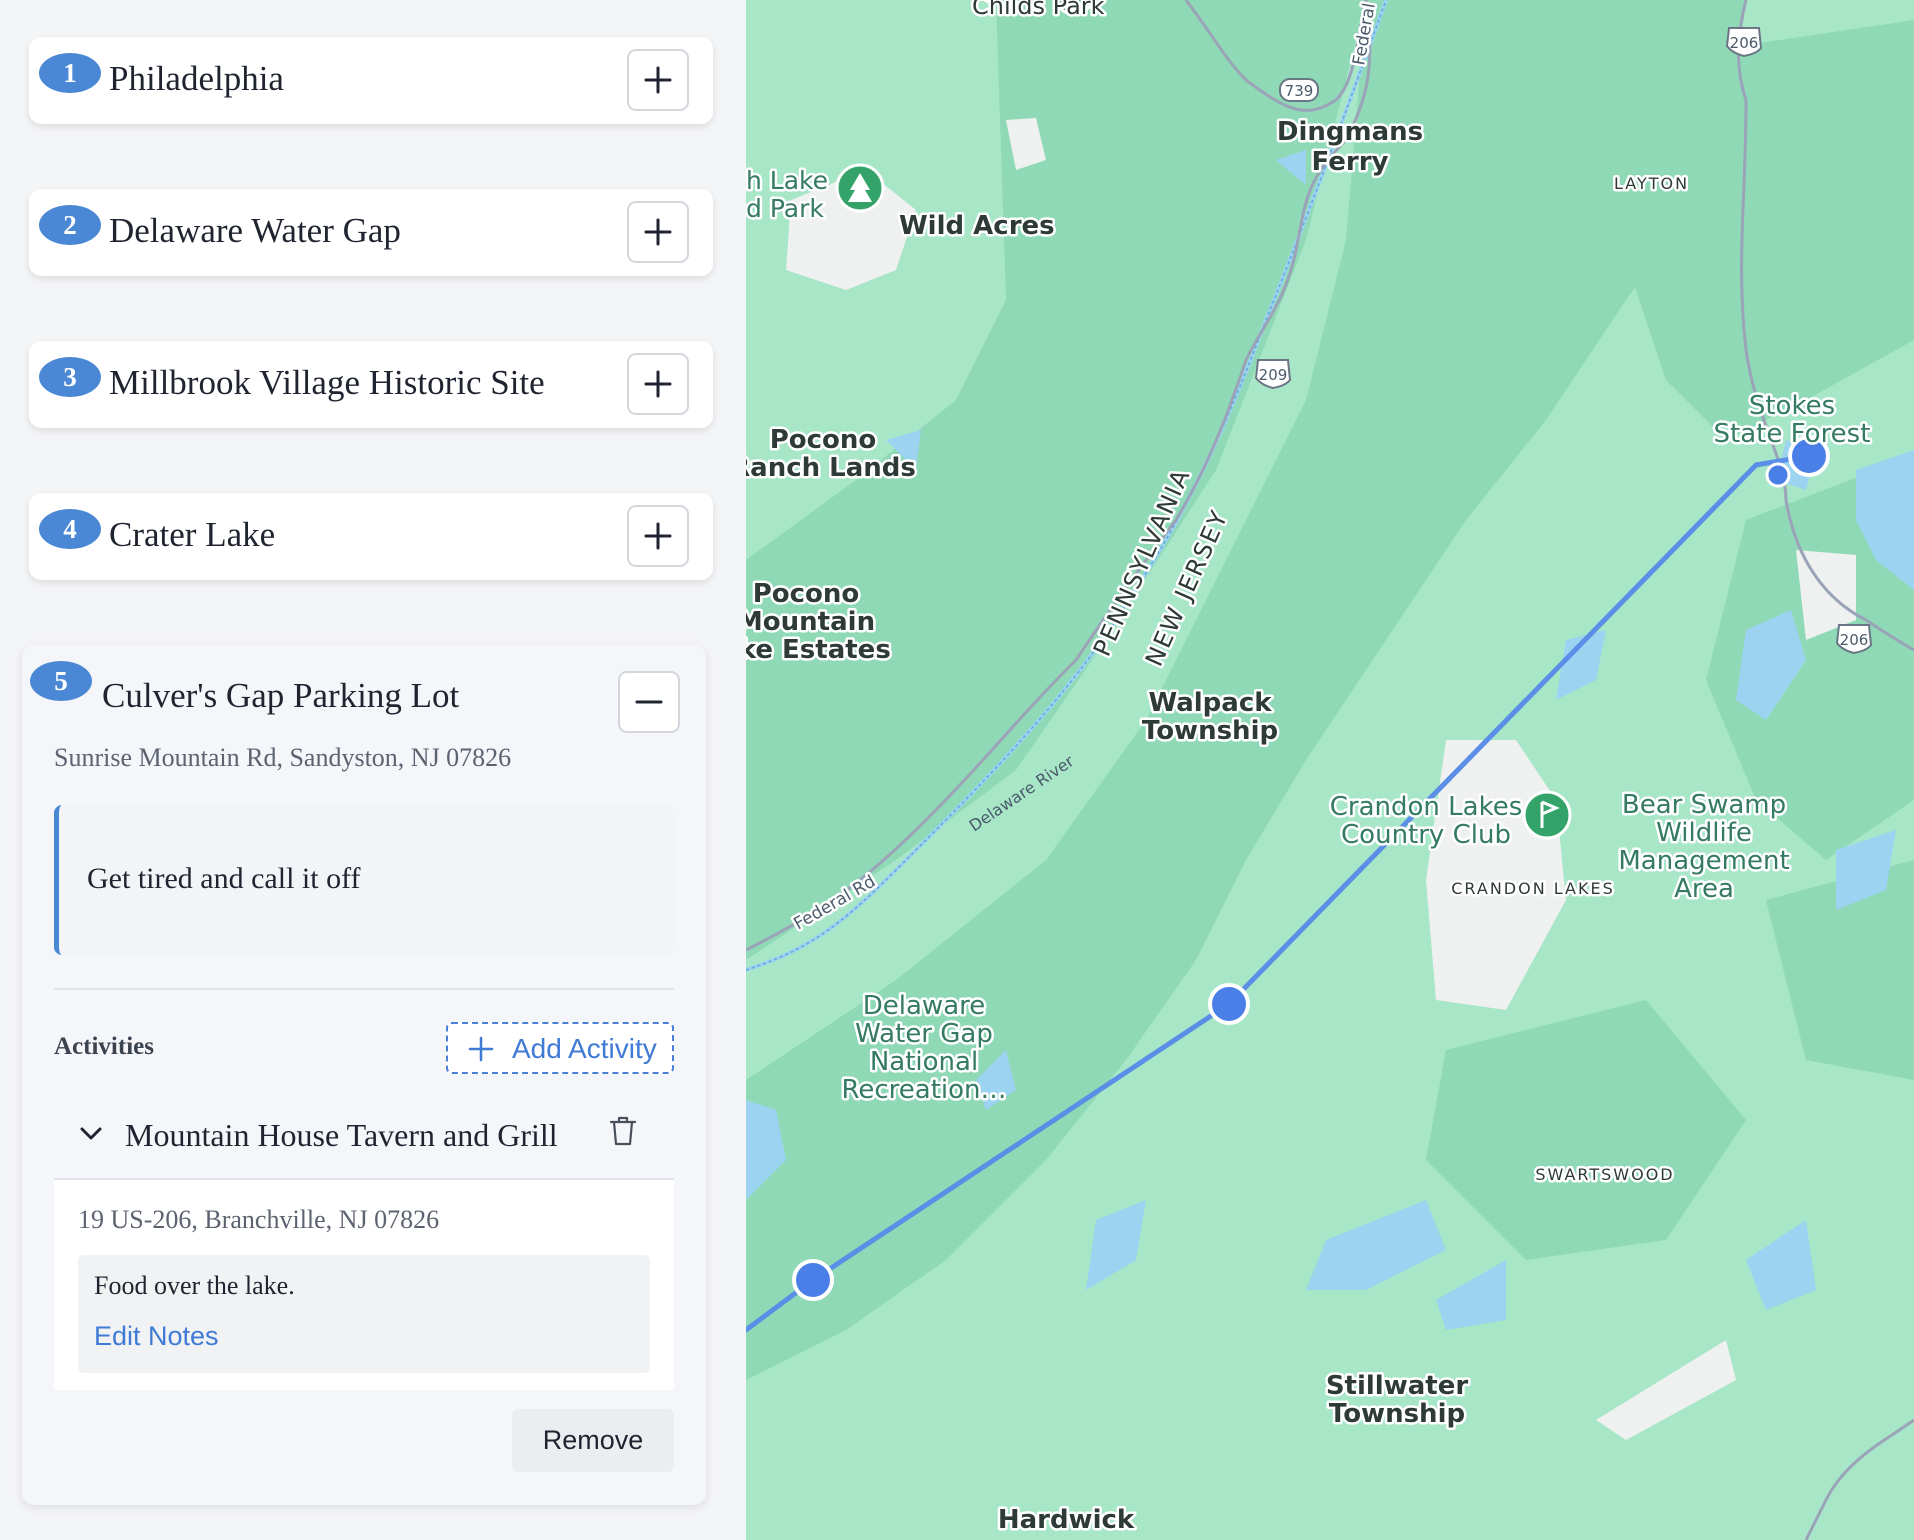 The image size is (1914, 1540). What do you see at coordinates (1533, 888) in the screenshot?
I see `map-label: CRANDON LAKES` at bounding box center [1533, 888].